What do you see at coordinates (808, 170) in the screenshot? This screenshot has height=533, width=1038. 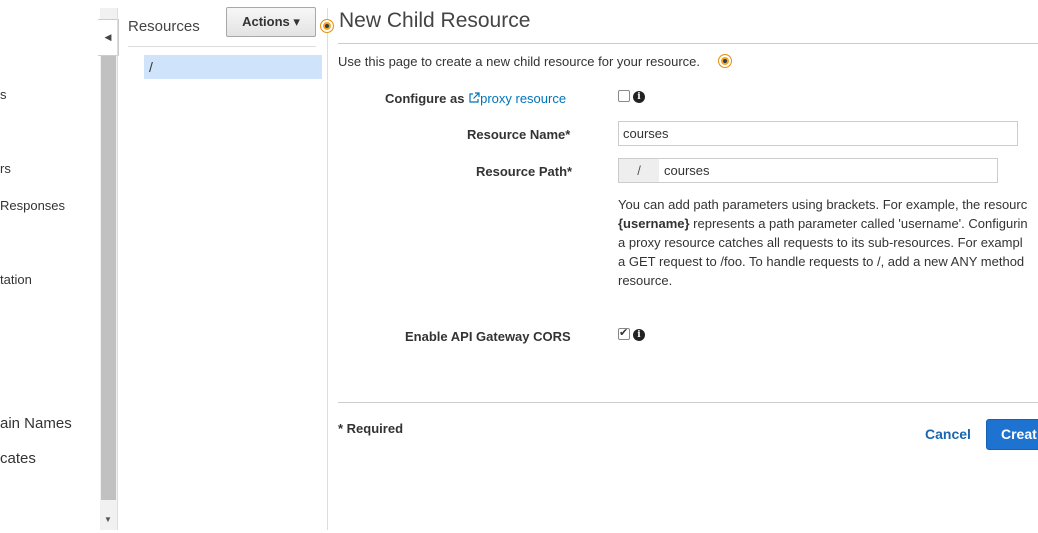 I see `resource-path-input: courses` at bounding box center [808, 170].